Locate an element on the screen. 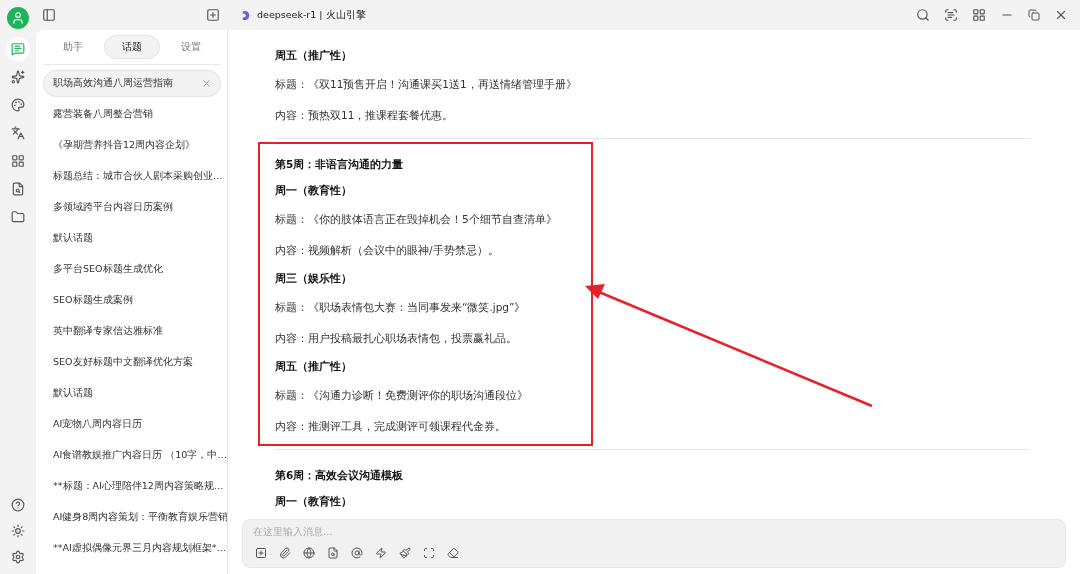  topic-title: AI宠物八周内容日历 is located at coordinates (98, 424).